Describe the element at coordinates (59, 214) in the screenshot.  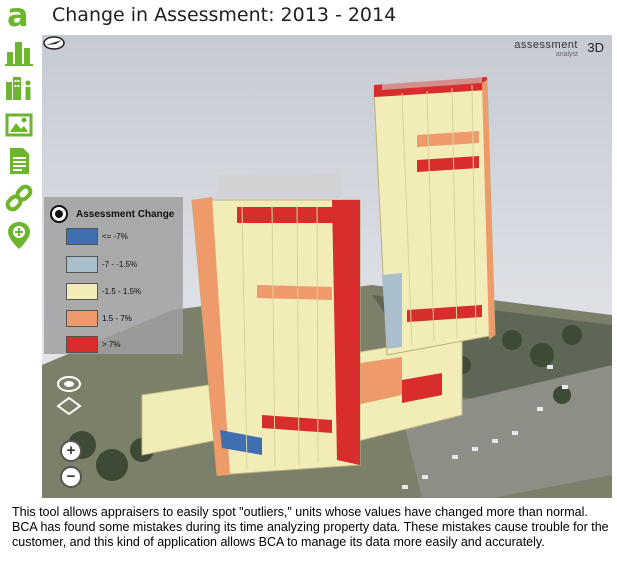
I see `legend-toggle-radio` at that location.